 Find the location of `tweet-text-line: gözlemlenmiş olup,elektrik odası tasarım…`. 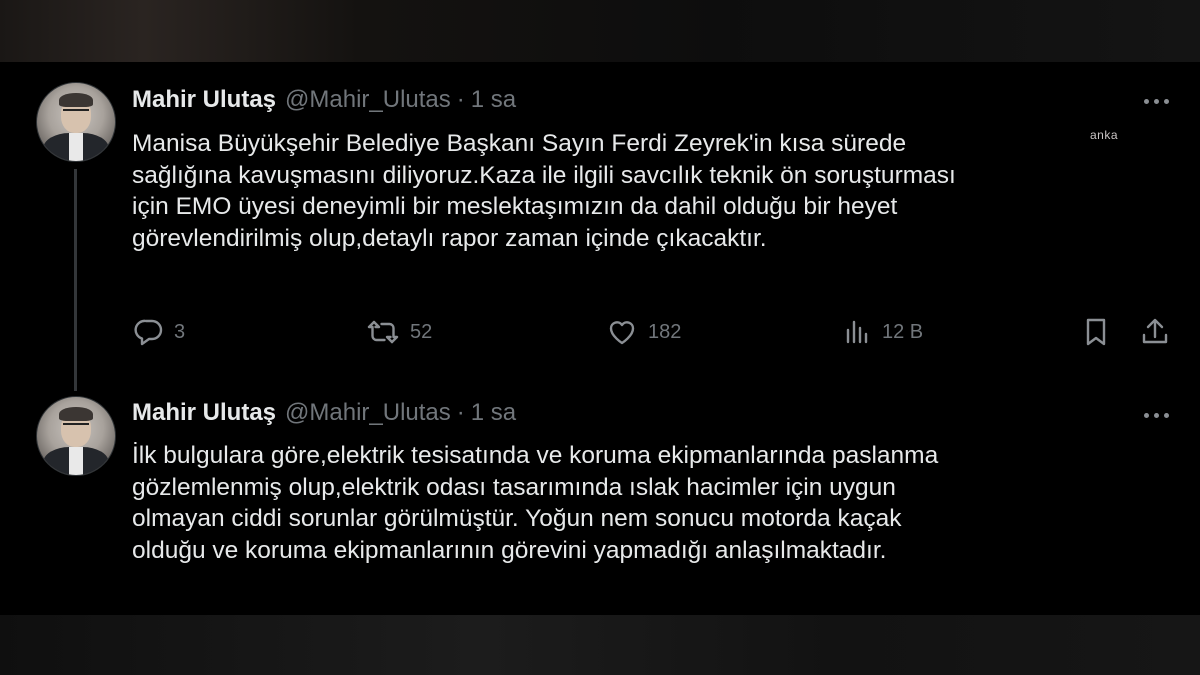

tweet-text-line: gözlemlenmiş olup,elektrik odası tasarım… is located at coordinates (514, 487).